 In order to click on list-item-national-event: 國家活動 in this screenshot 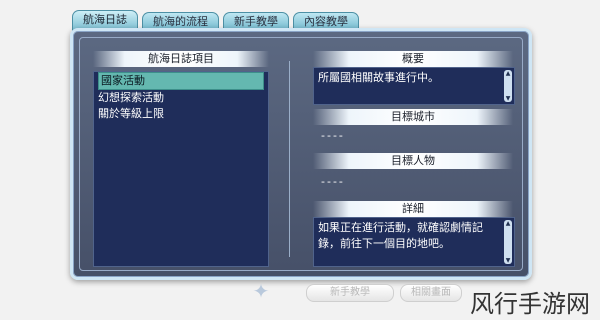, I will do `click(181, 81)`.